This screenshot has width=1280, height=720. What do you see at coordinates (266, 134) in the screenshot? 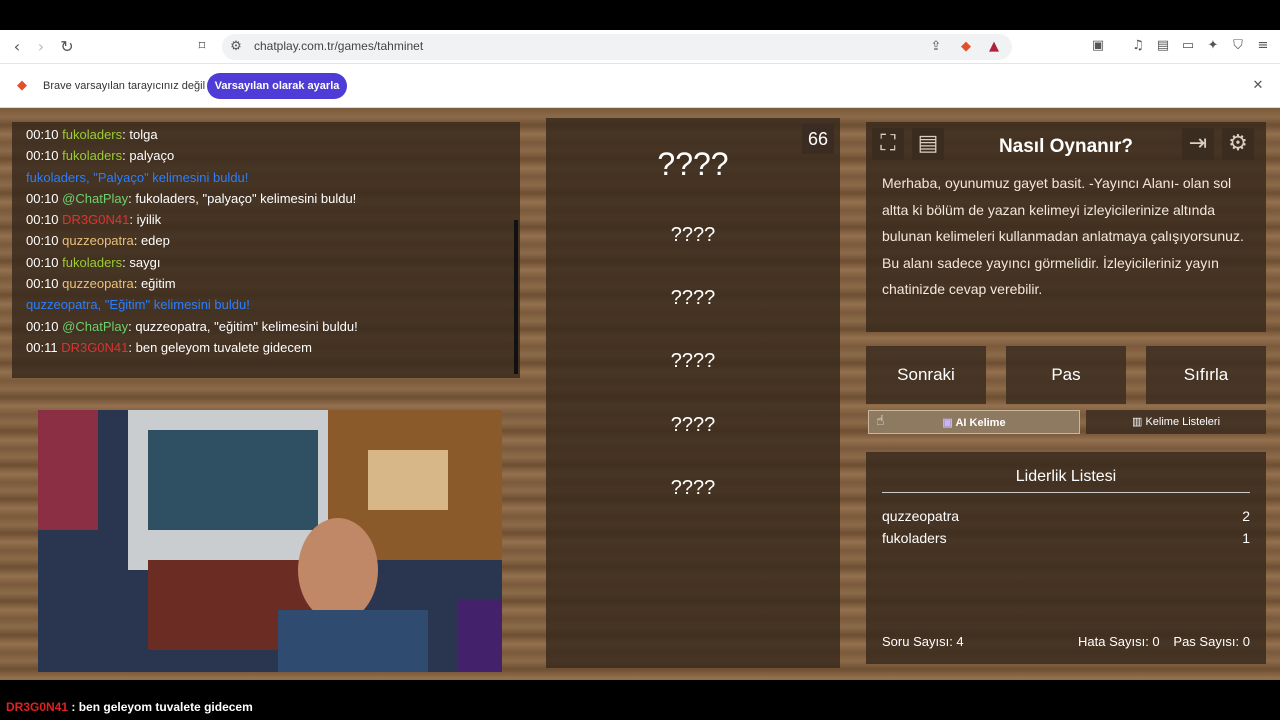
I see `chat-message: 00:10 fukoladers: tolga` at bounding box center [266, 134].